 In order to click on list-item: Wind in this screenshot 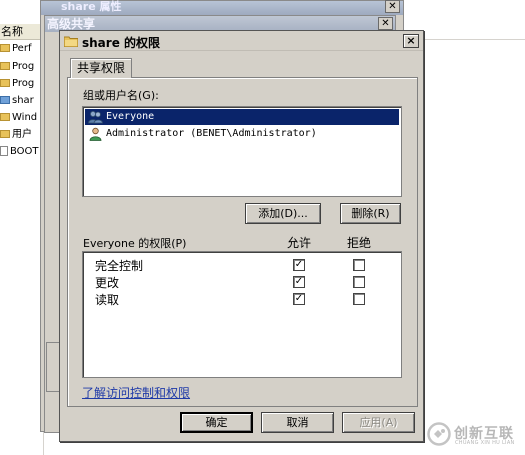, I will do `click(22, 117)`.